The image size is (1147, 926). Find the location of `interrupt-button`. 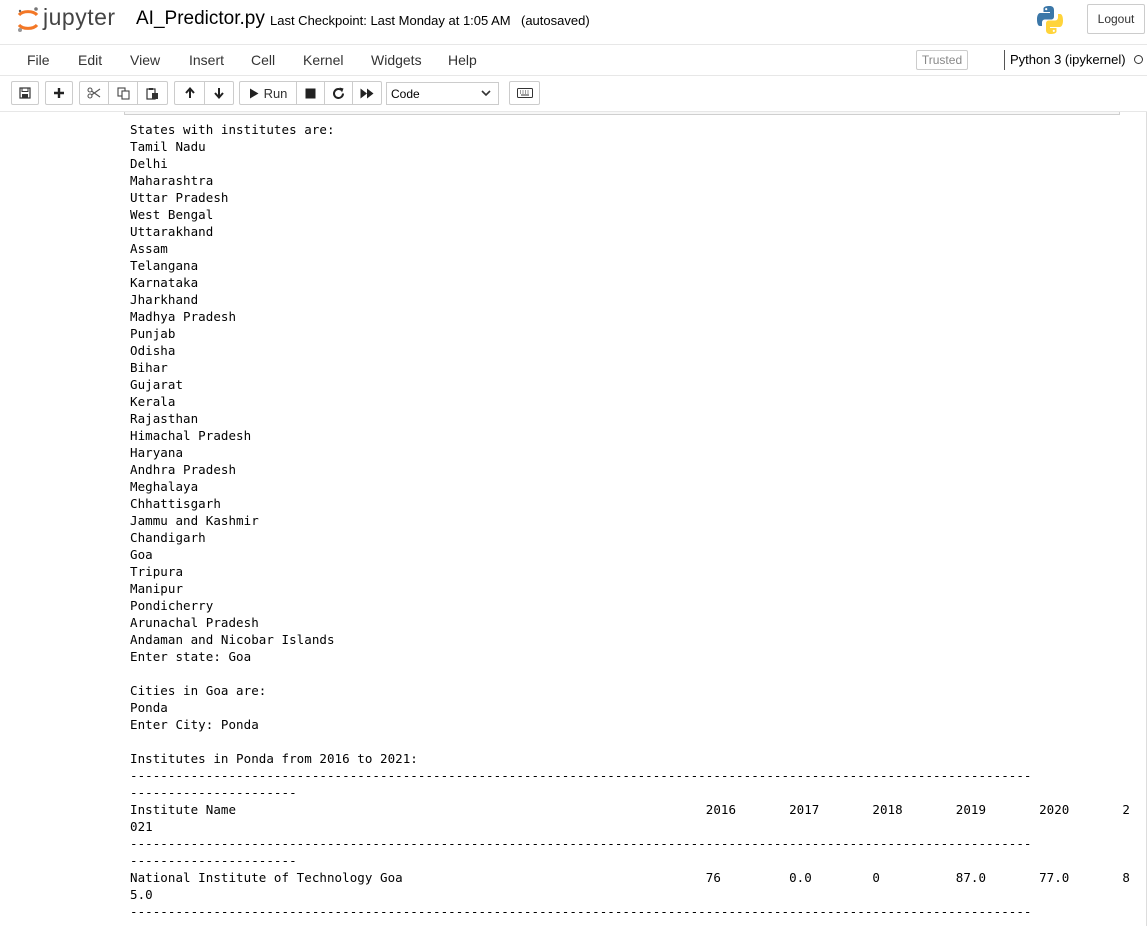

interrupt-button is located at coordinates (310, 93).